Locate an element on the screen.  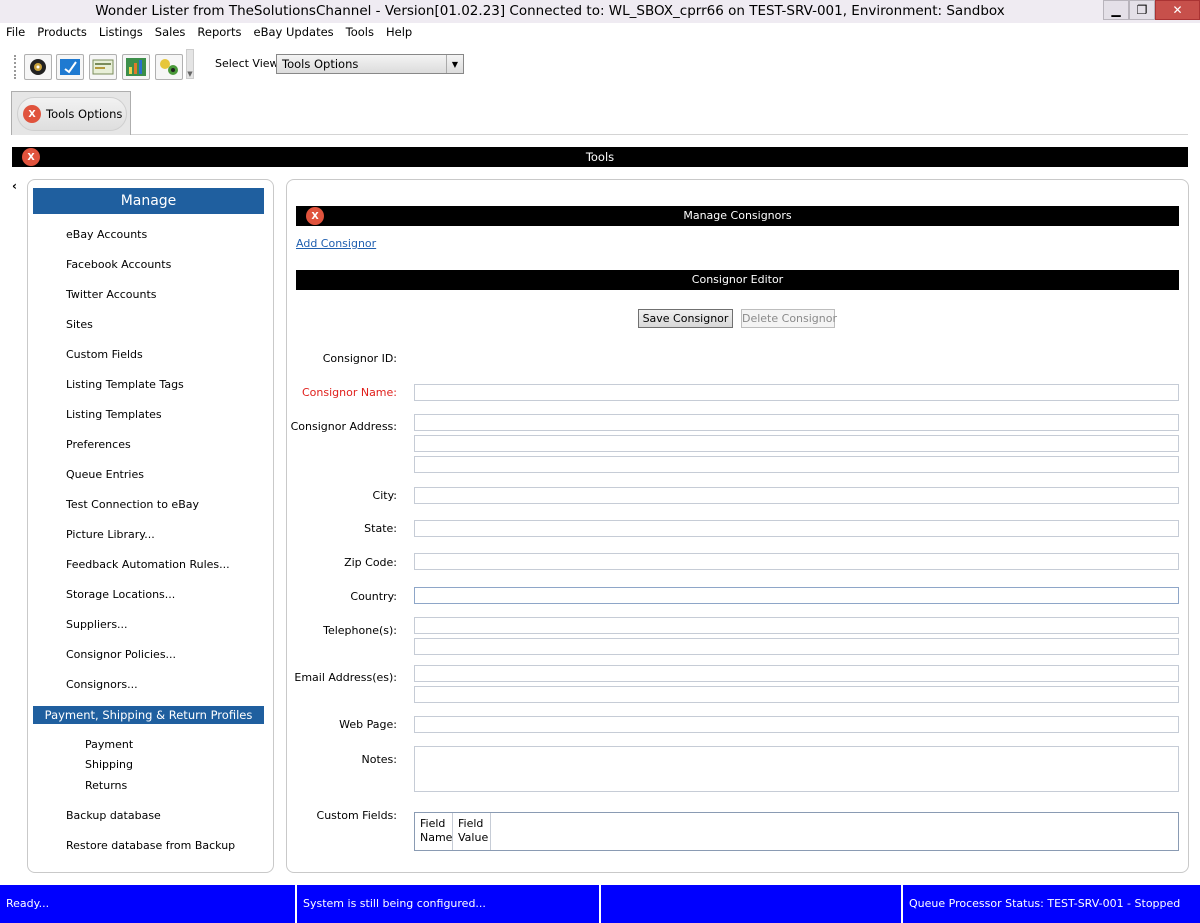
manage-consignors-title: Manage Consignors is located at coordinates (737, 215).